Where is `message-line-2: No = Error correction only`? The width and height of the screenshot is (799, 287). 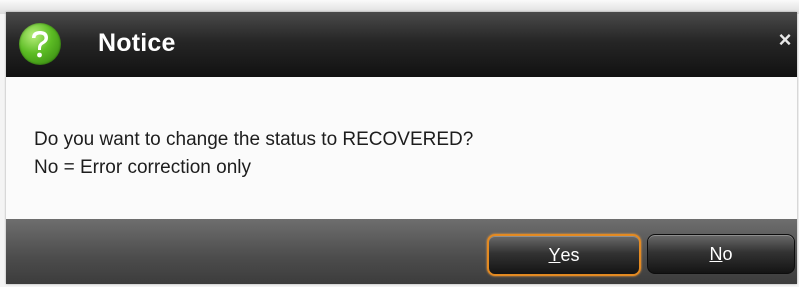
message-line-2: No = Error correction only is located at coordinates (142, 167).